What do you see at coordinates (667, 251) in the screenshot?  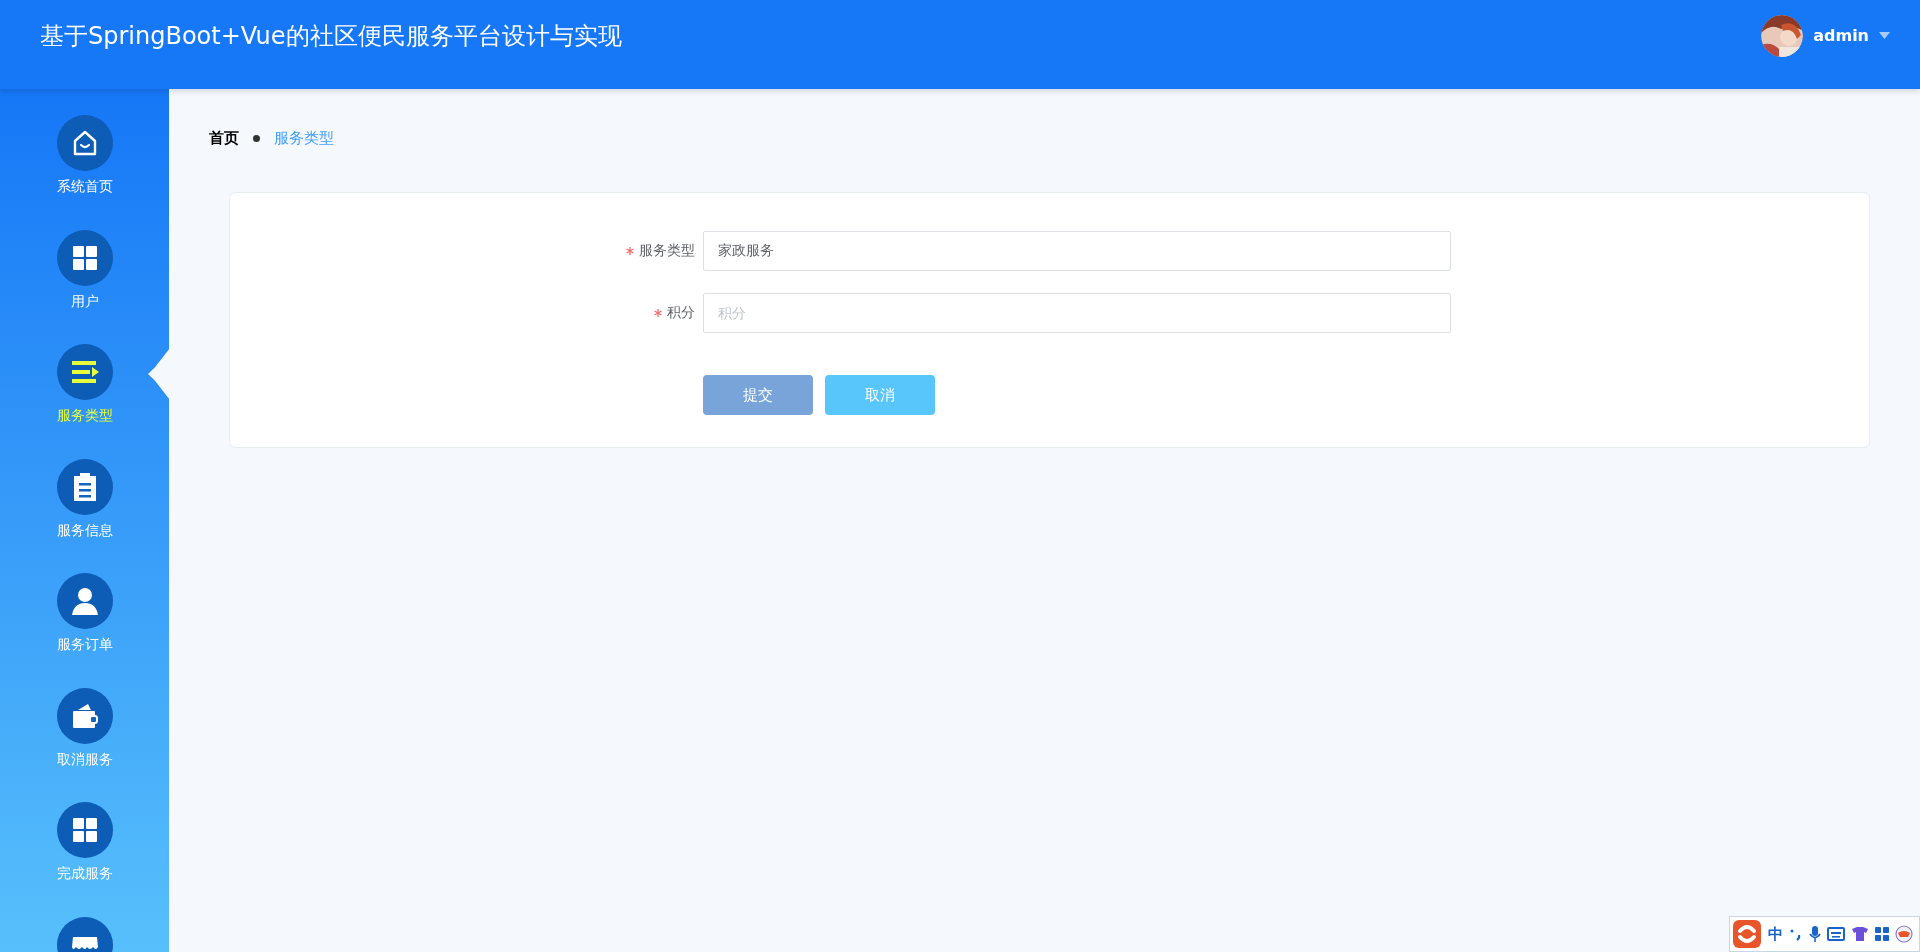 I see `field-label: 服务类型` at bounding box center [667, 251].